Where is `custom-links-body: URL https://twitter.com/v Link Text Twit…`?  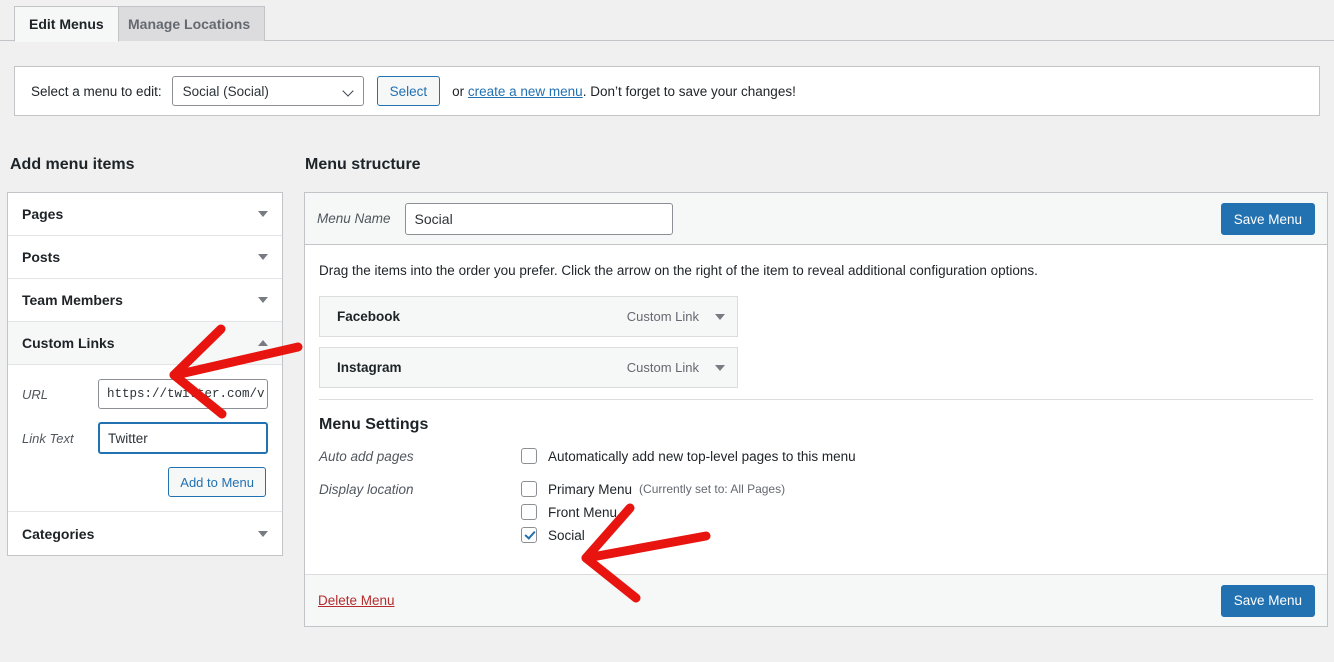
custom-links-body: URL https://twitter.com/v Link Text Twit… is located at coordinates (145, 438).